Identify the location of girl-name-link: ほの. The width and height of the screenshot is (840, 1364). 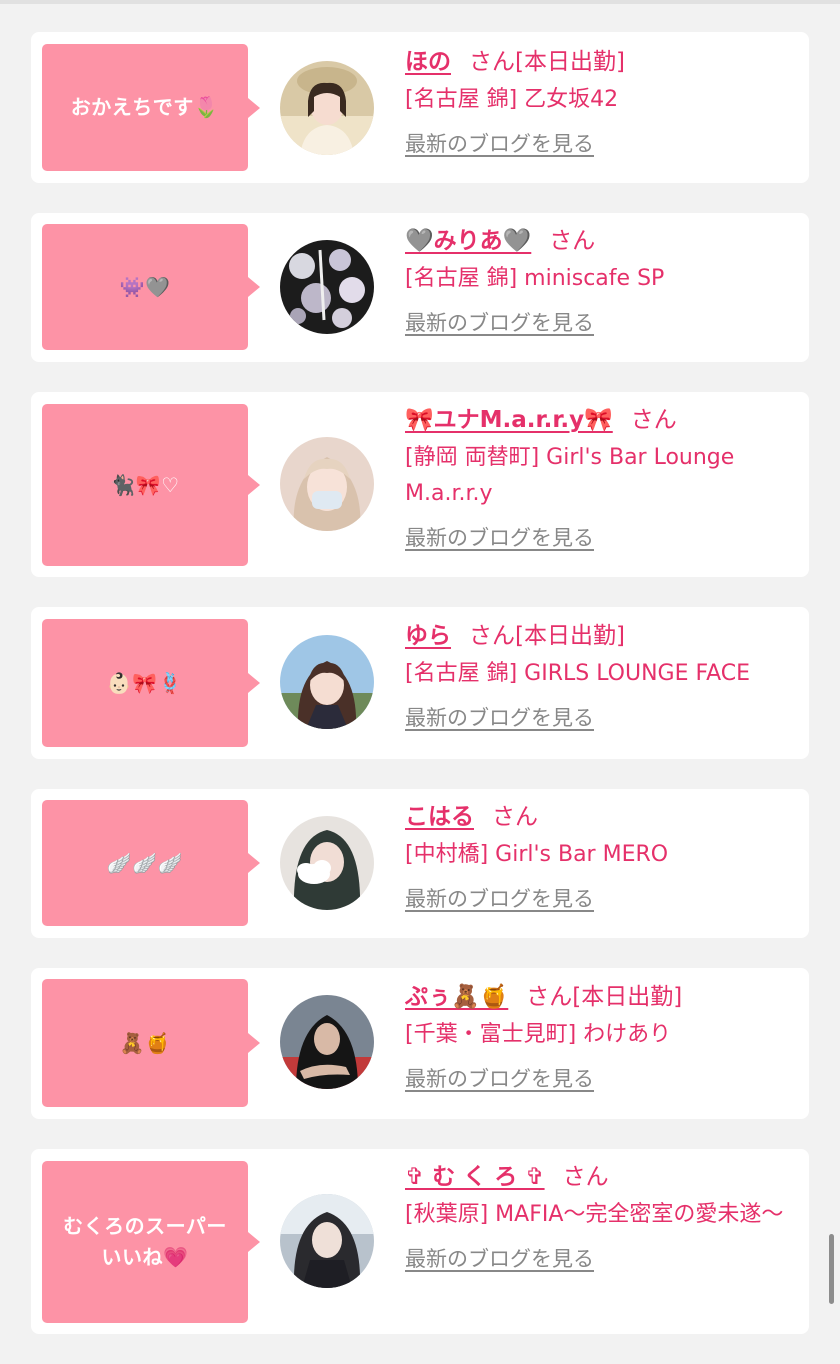
(428, 62).